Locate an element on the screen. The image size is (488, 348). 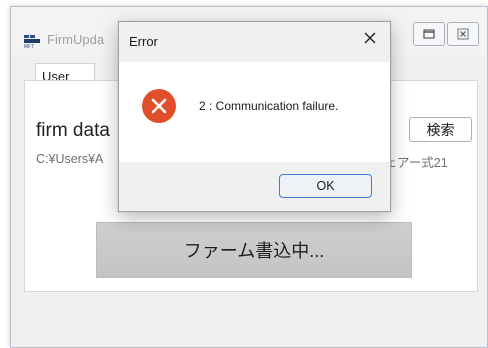
dialog-title: Error is located at coordinates (143, 41).